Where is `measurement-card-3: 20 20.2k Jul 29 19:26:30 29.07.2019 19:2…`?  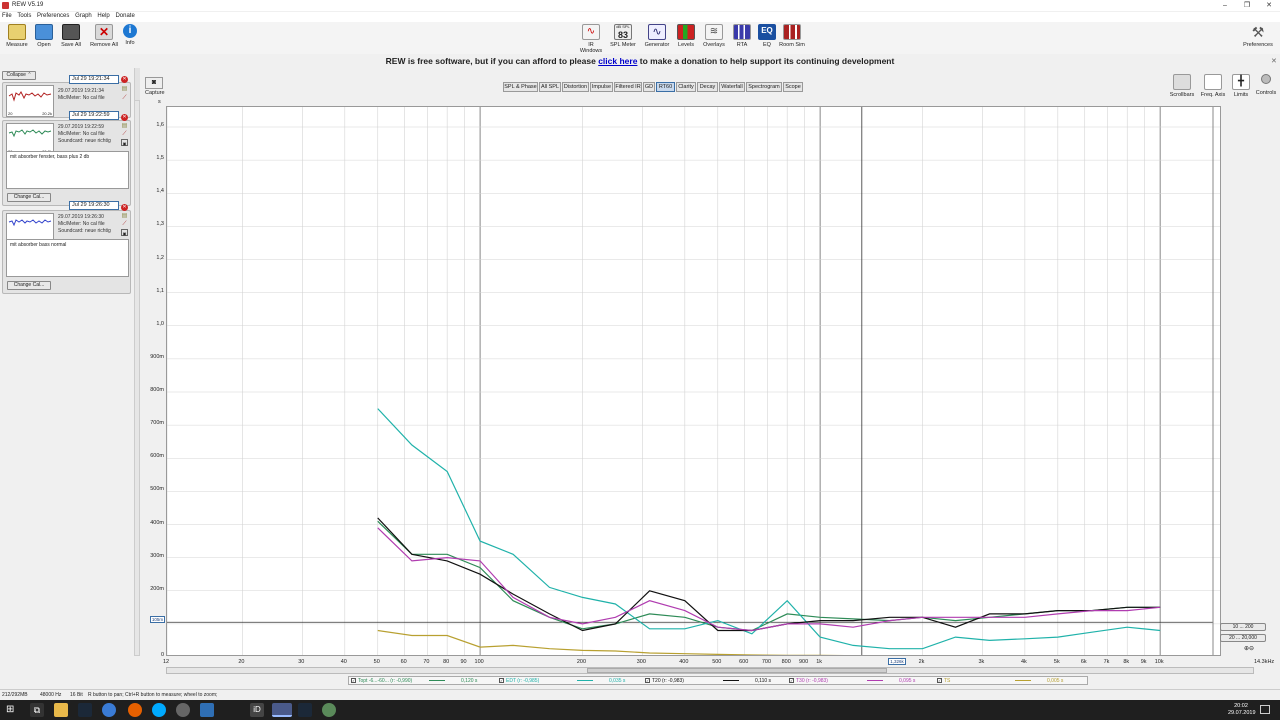 measurement-card-3: 20 20.2k Jul 29 19:26:30 29.07.2019 19:2… is located at coordinates (66, 247).